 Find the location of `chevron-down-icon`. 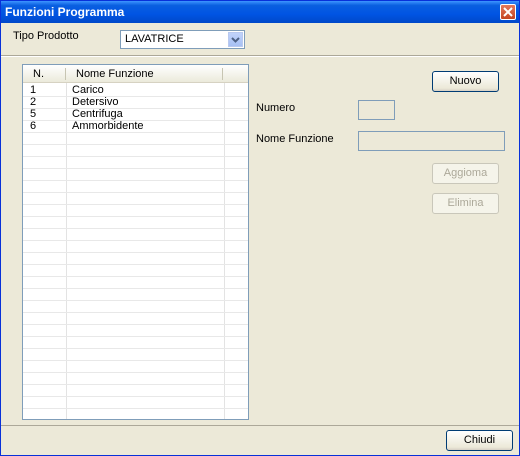

chevron-down-icon is located at coordinates (235, 39).